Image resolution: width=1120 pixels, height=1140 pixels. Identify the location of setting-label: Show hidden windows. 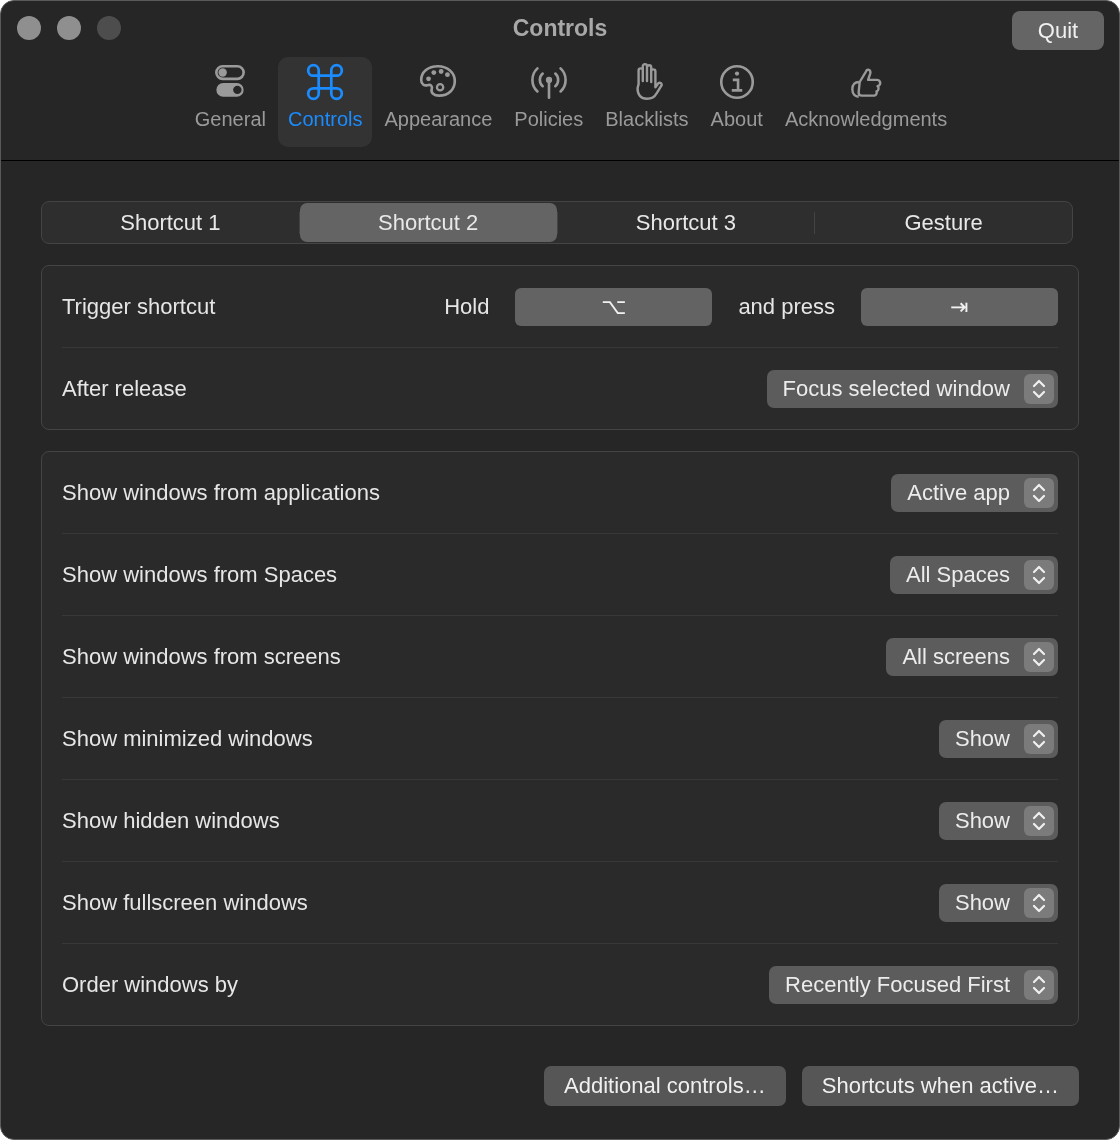
(171, 820).